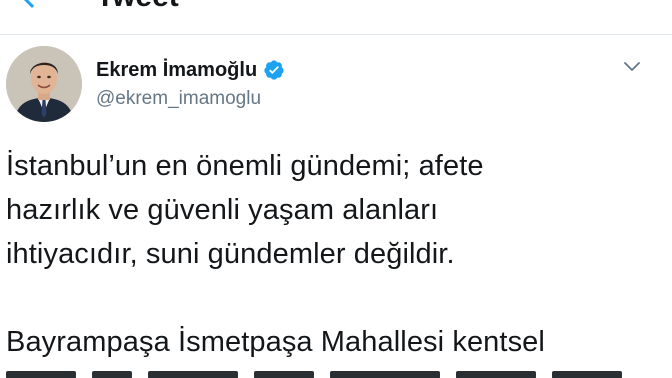 This screenshot has width=672, height=378. What do you see at coordinates (32, 7) in the screenshot?
I see `back-arrow-icon` at bounding box center [32, 7].